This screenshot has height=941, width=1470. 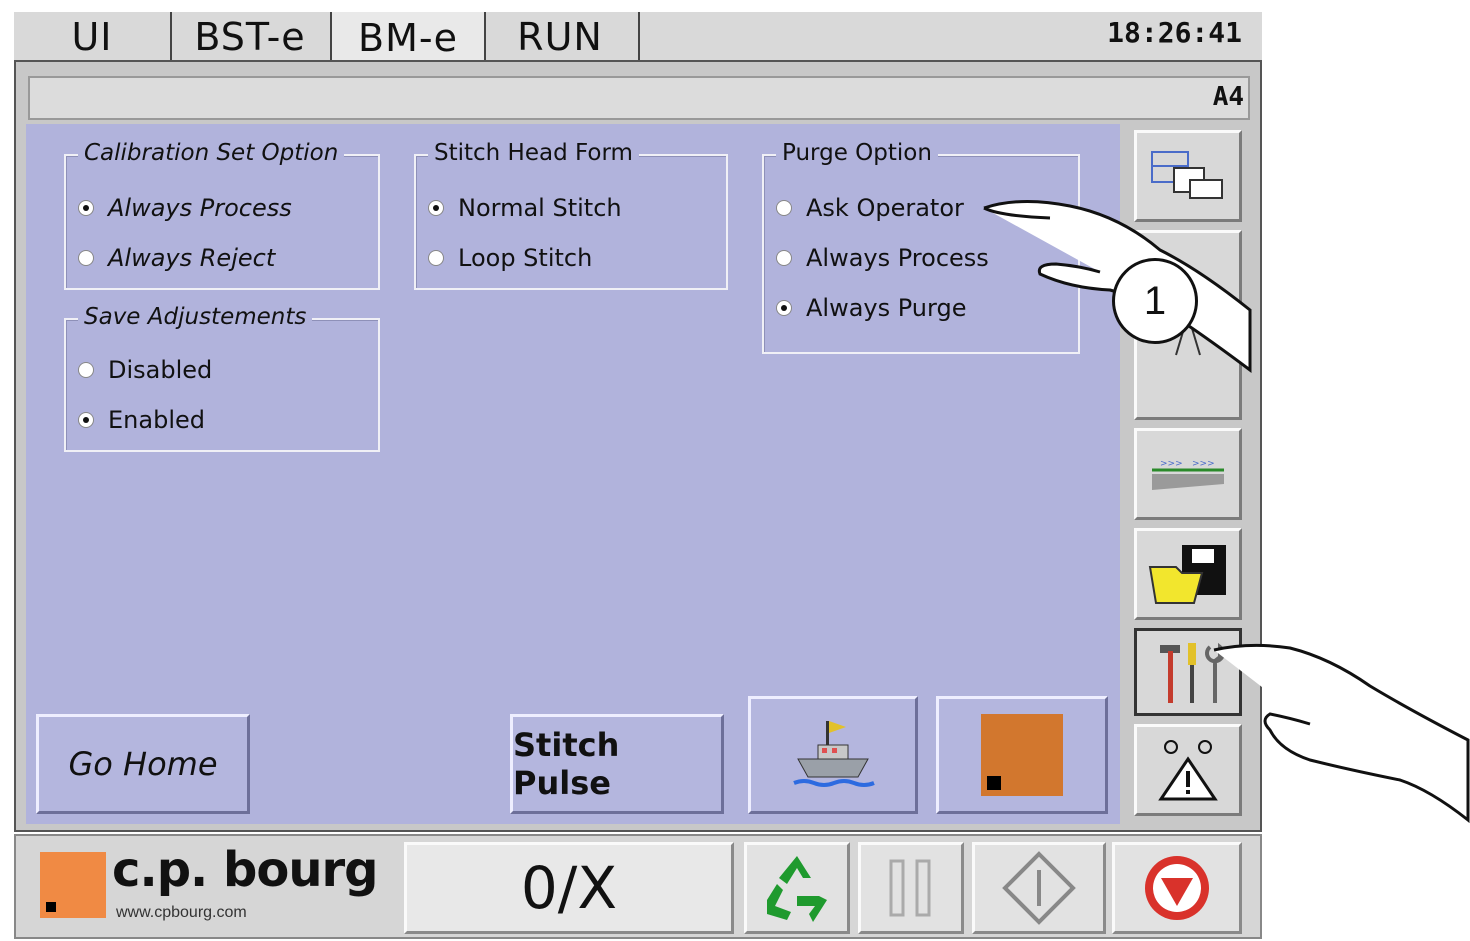 I want to click on start-diamond-icon, so click(x=1039, y=888).